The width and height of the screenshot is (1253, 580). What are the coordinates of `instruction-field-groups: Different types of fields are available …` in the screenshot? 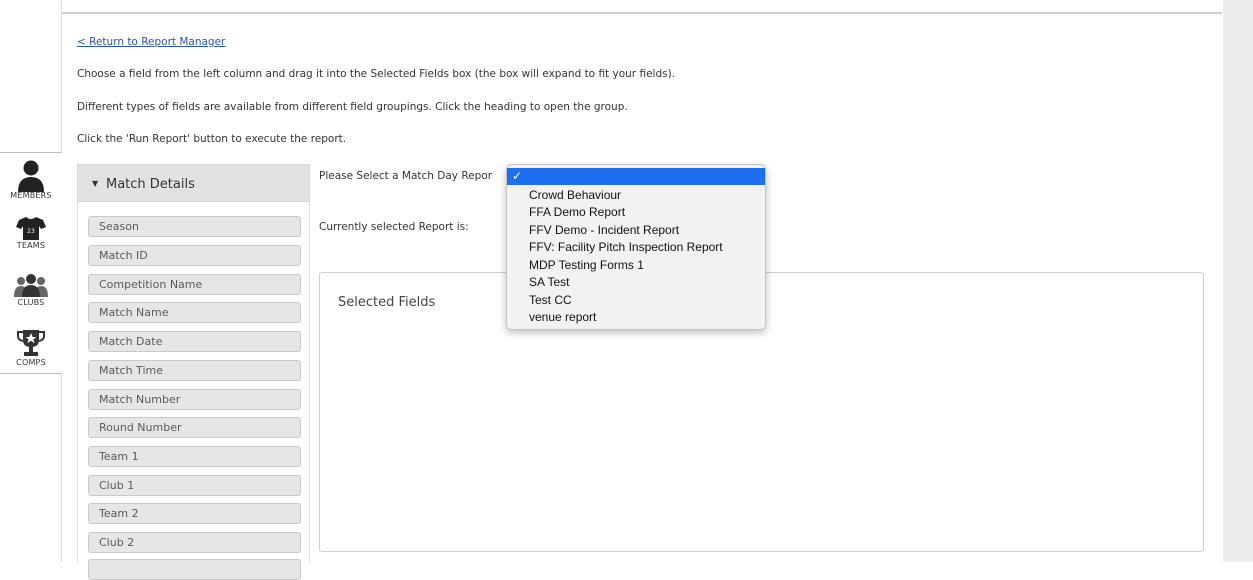 It's located at (352, 107).